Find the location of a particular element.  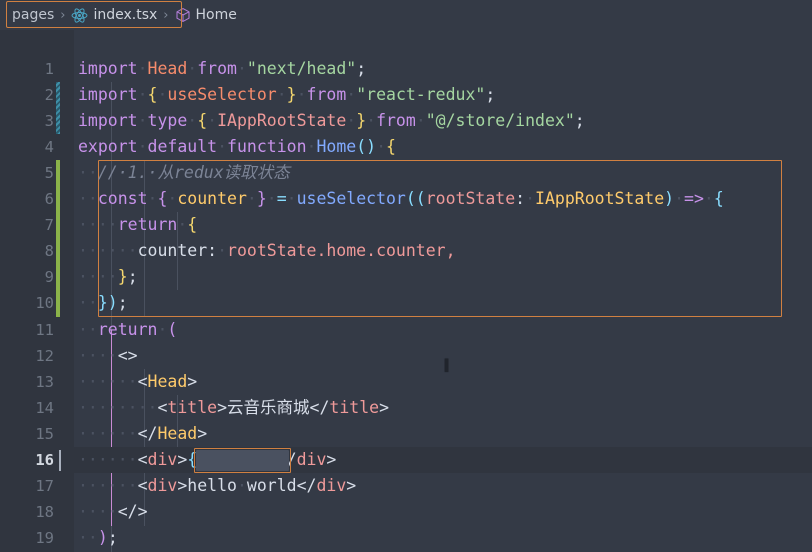

line-number: 4 is located at coordinates (49, 147).